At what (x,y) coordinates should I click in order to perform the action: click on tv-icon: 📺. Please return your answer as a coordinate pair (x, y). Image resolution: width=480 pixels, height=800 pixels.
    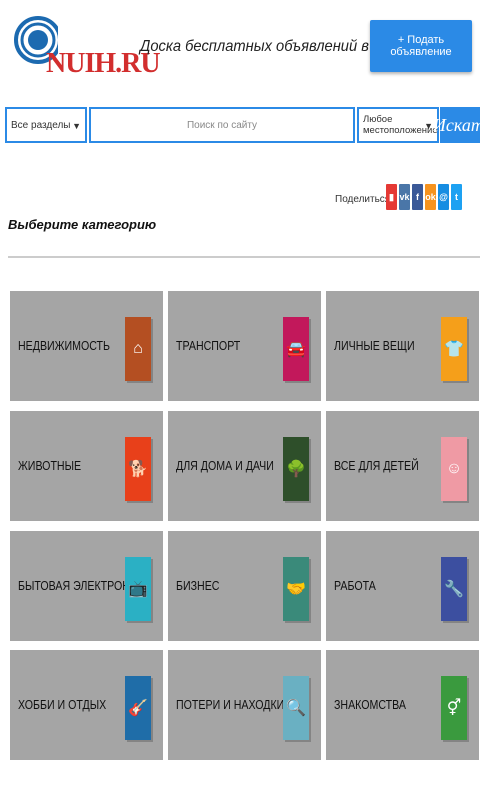
    Looking at the image, I should click on (138, 589).